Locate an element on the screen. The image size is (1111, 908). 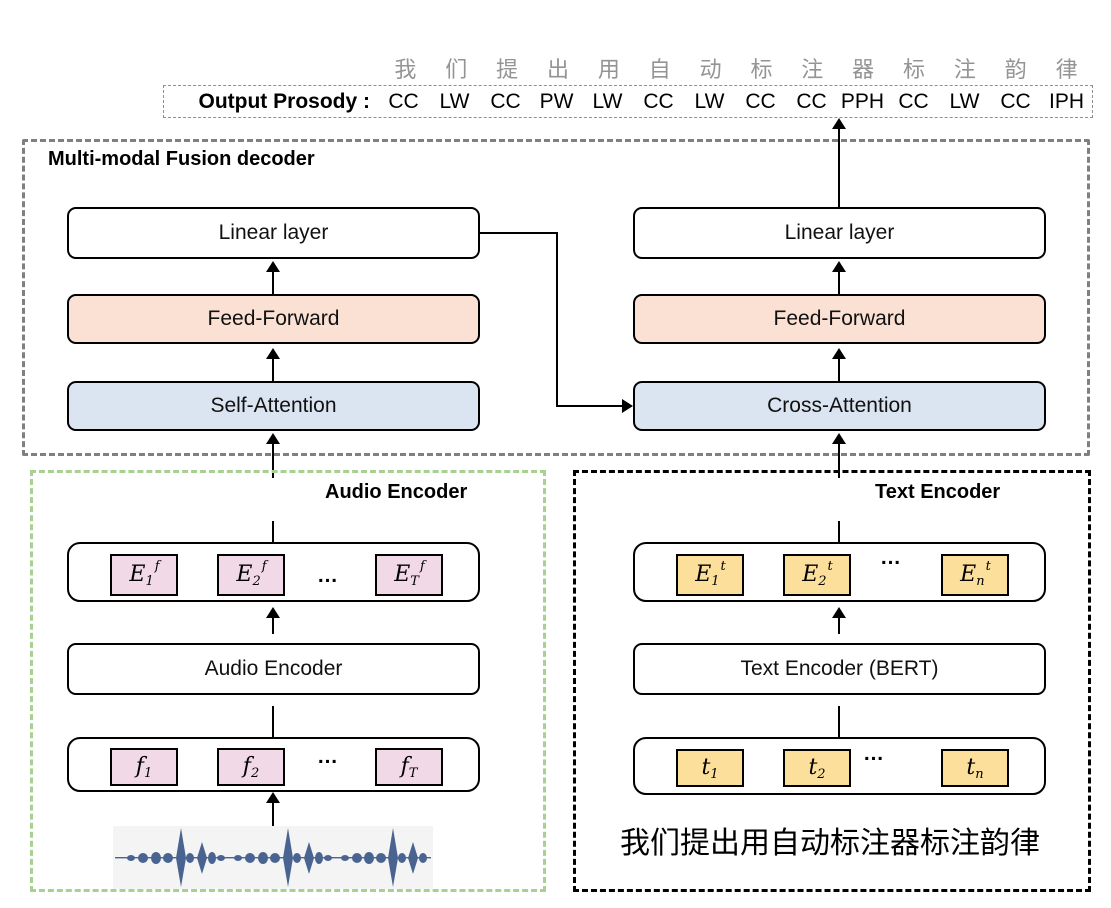
block-label: Self-Attention is located at coordinates (273, 405).